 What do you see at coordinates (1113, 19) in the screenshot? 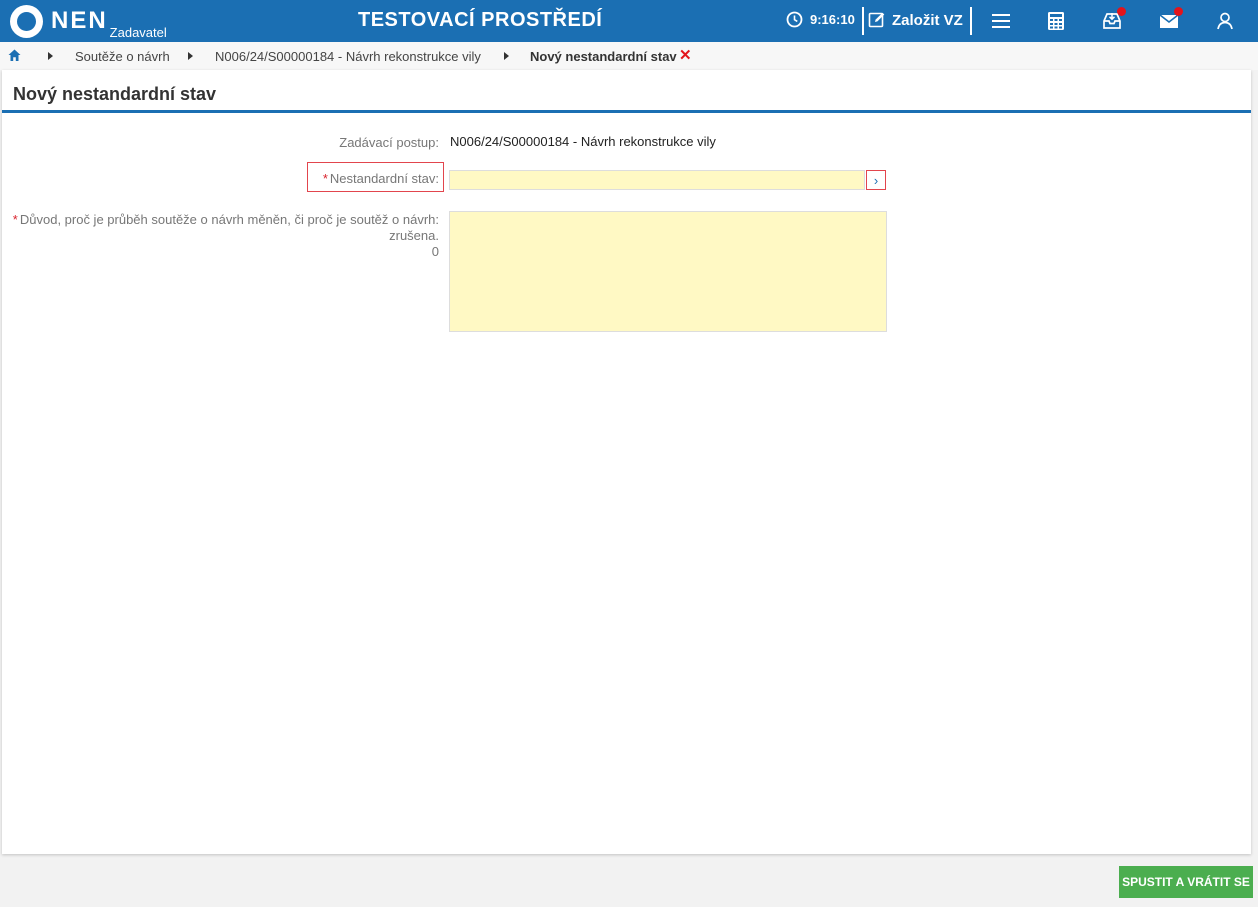
I see `inbox-icon` at bounding box center [1113, 19].